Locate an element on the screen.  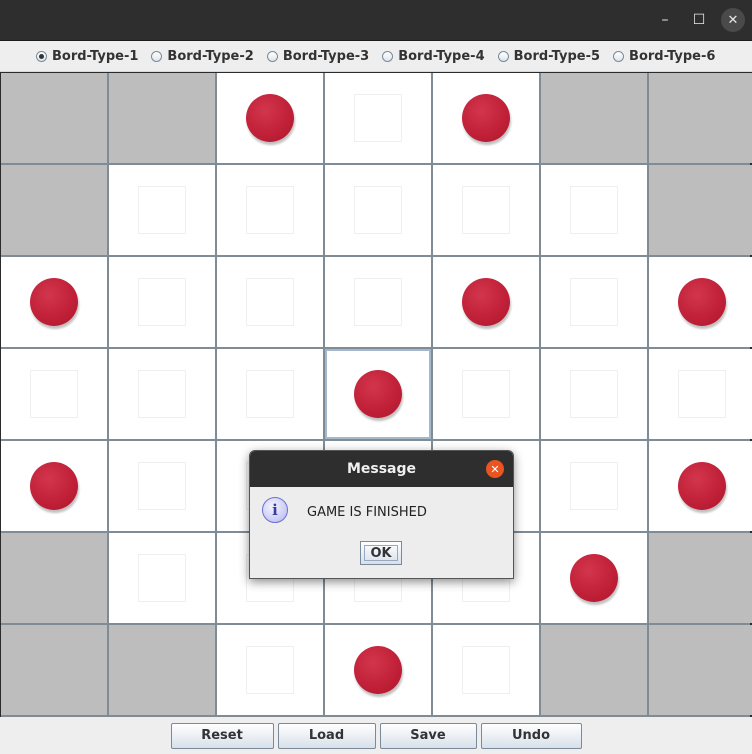
radio-bord-type-6: Bord-Type-6 is located at coordinates (664, 56).